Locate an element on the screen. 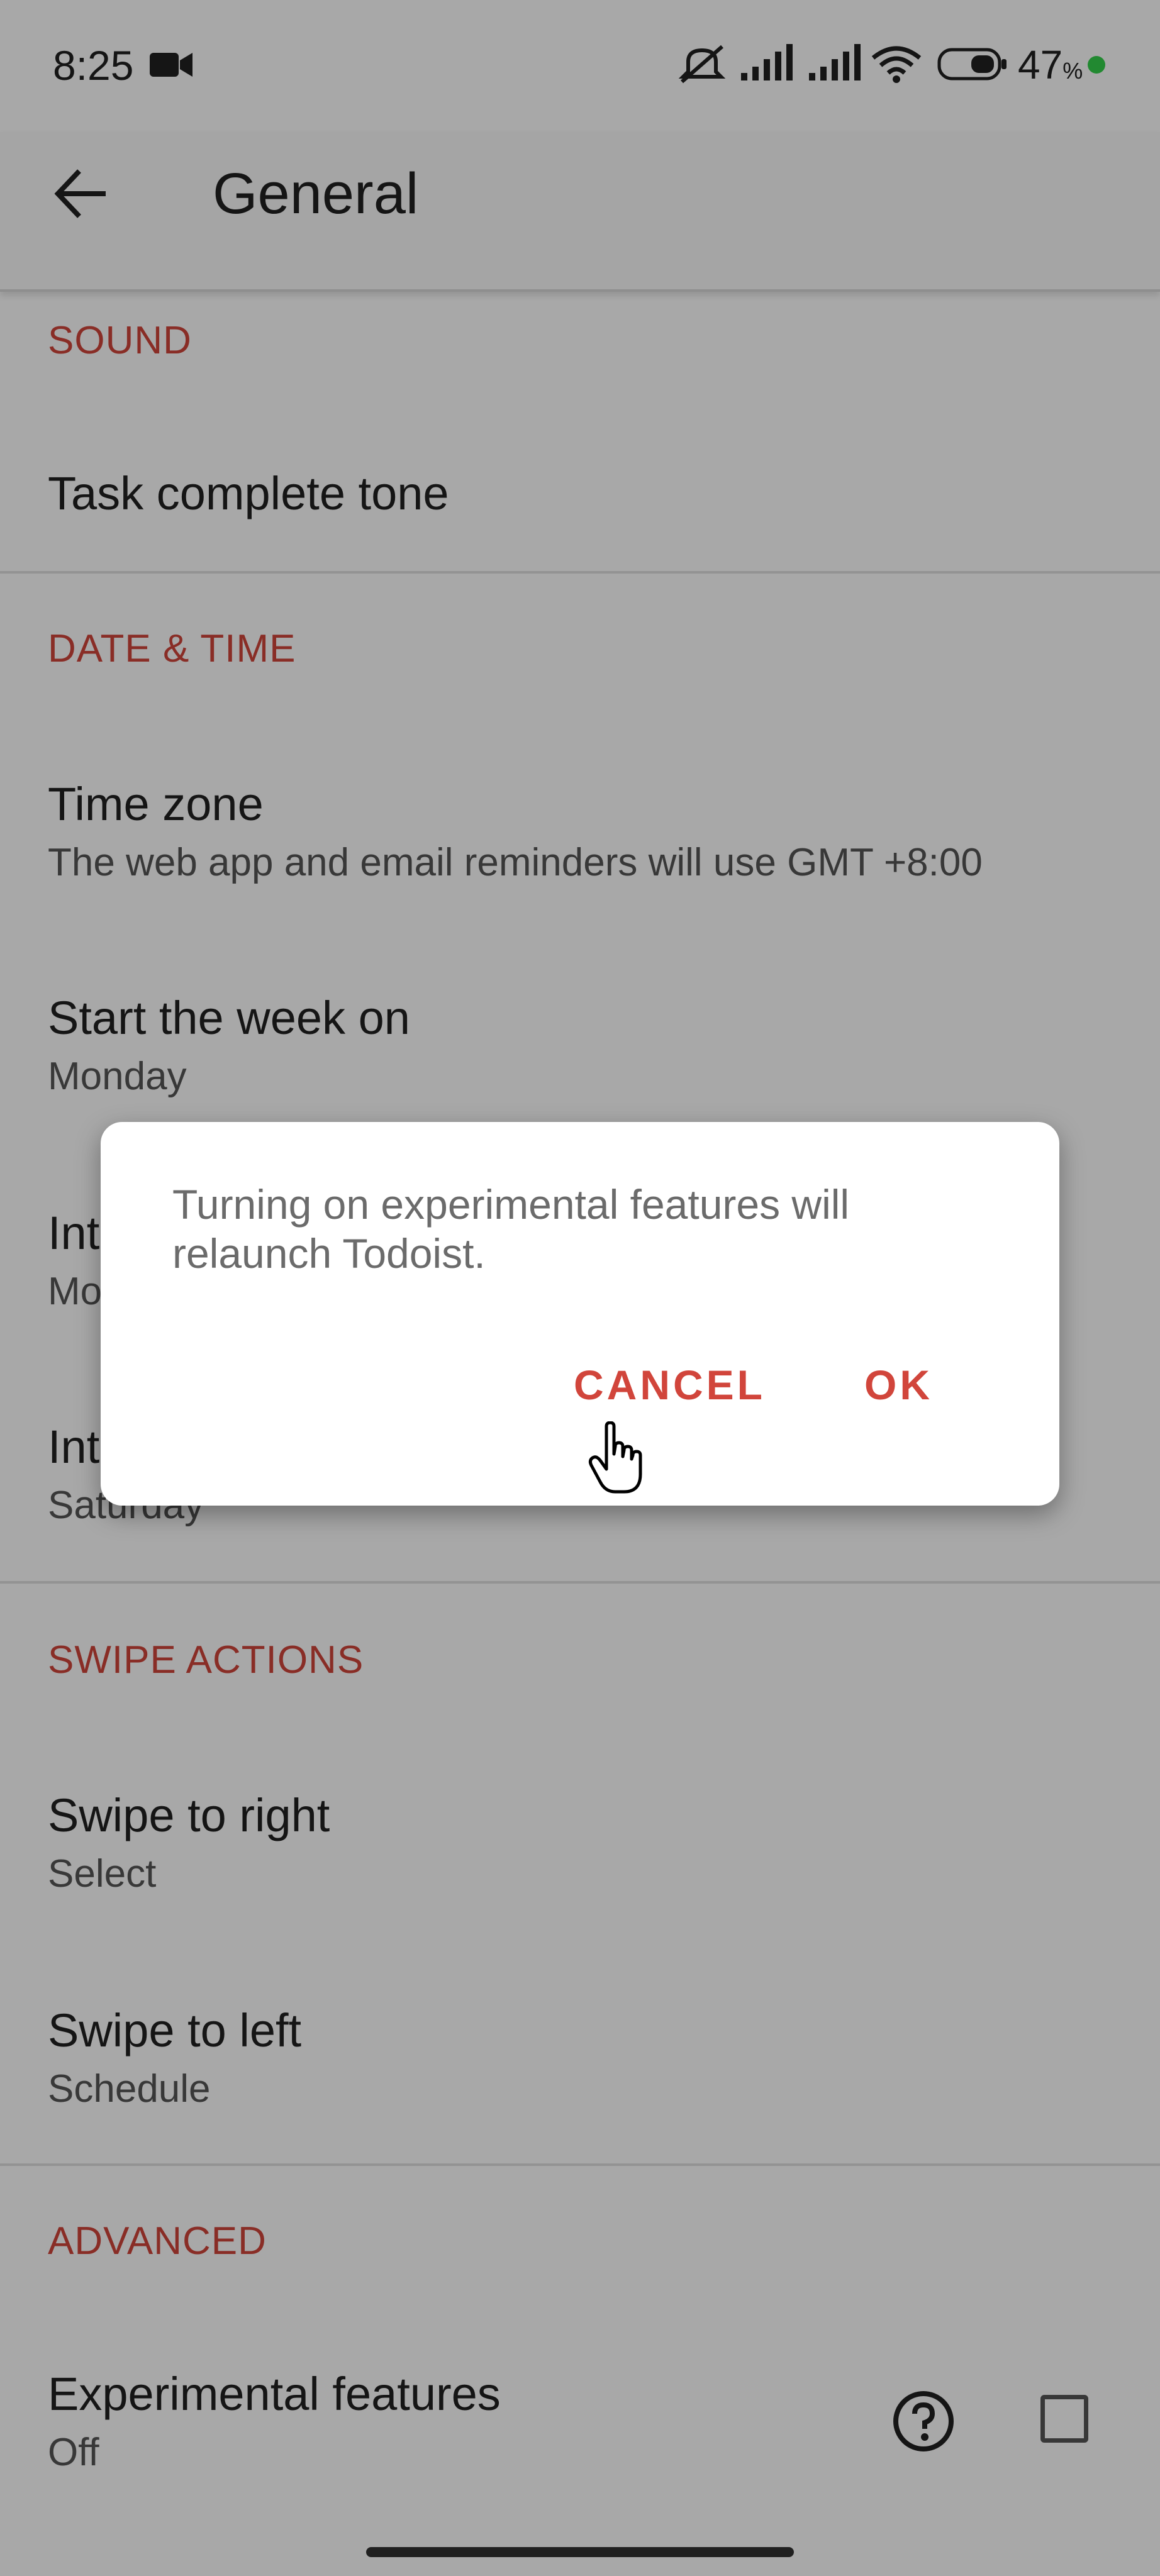 The image size is (1160, 2576). hand-cursor-icon is located at coordinates (615, 1457).